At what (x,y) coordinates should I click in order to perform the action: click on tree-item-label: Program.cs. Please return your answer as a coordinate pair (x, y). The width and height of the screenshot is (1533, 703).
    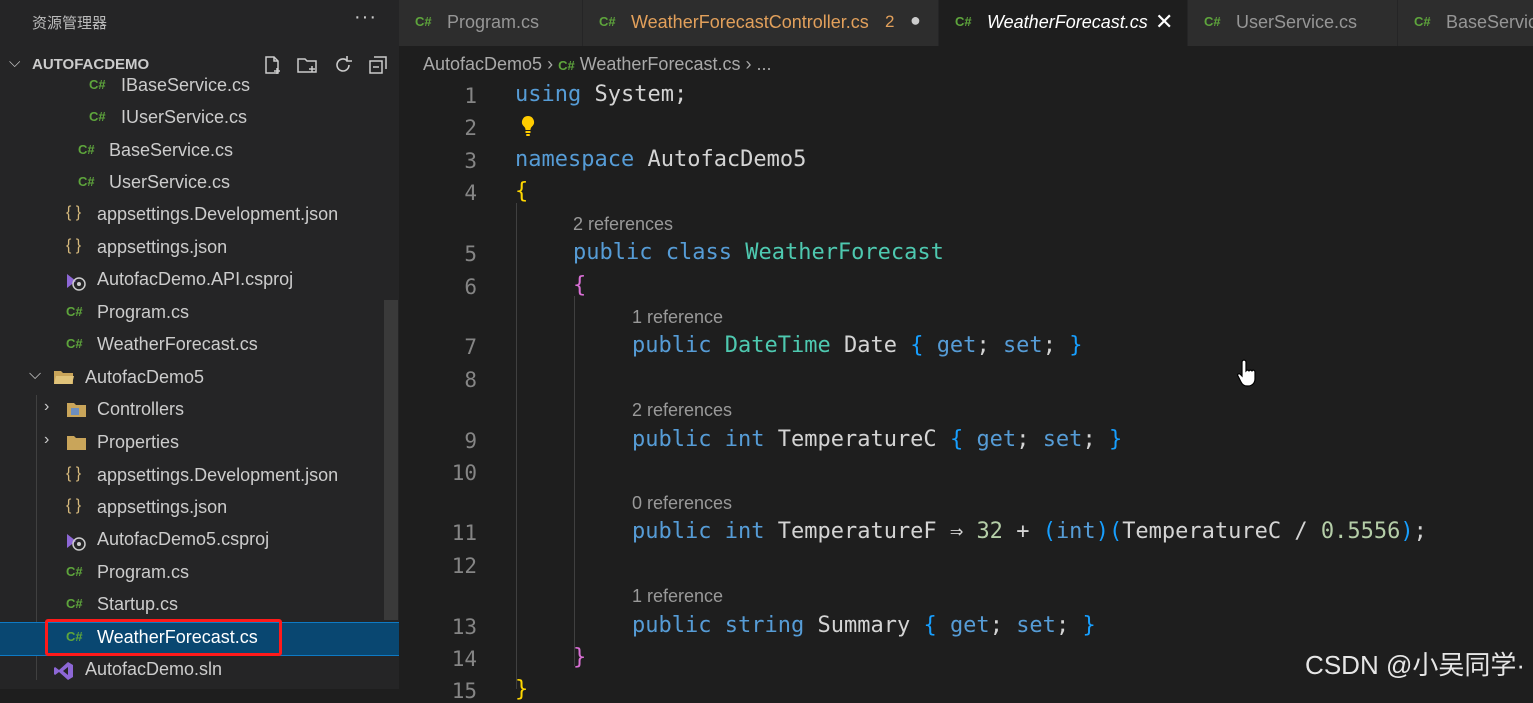
    Looking at the image, I should click on (143, 572).